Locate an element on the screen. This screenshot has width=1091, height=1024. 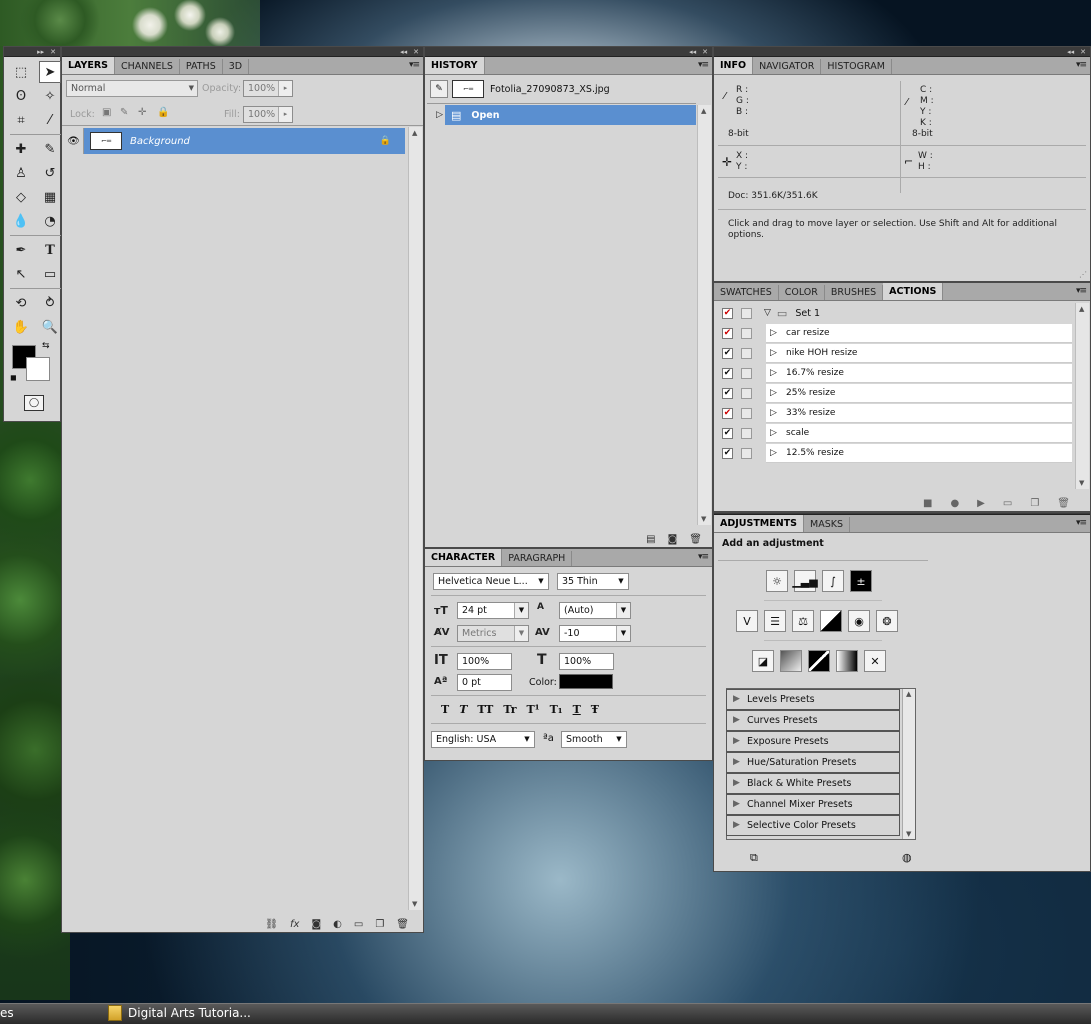
play-icon: ▶ is located at coordinates (981, 503).